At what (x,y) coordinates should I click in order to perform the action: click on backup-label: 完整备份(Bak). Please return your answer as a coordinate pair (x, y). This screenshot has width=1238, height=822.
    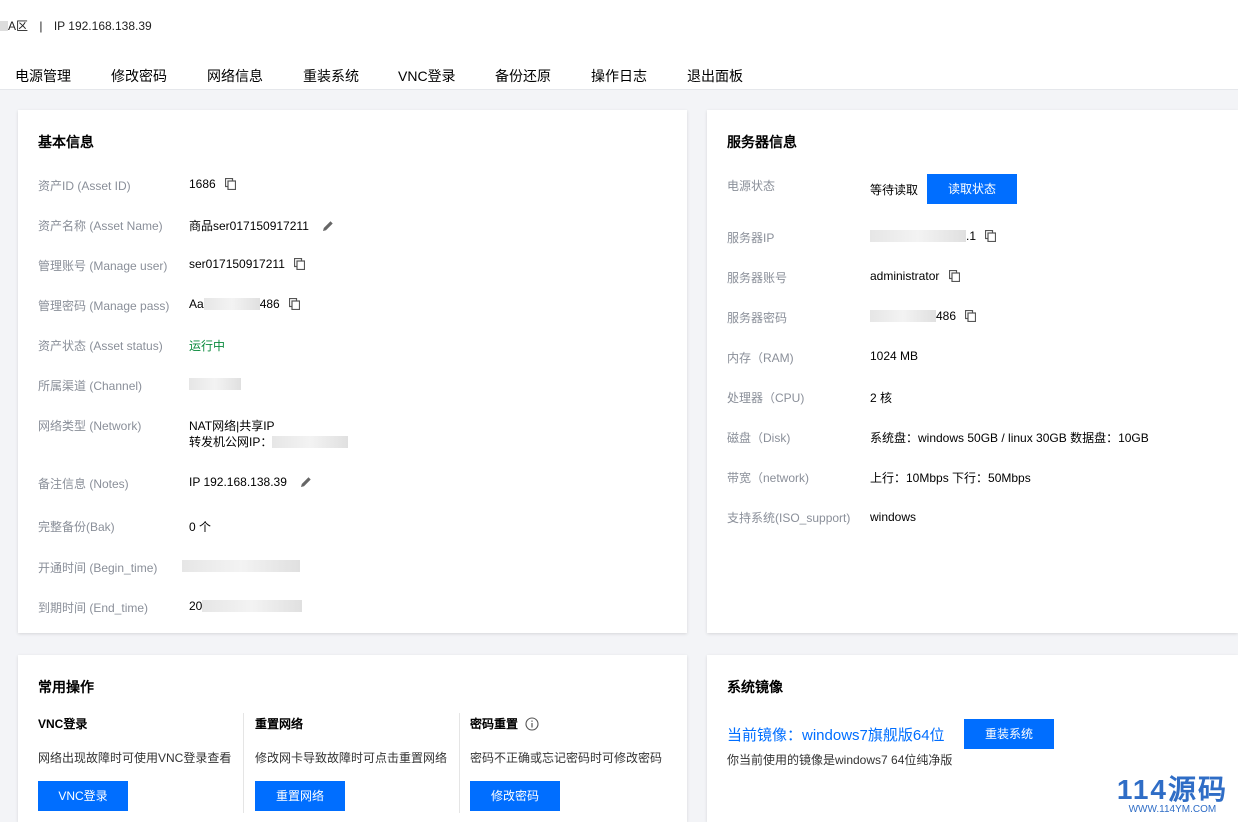
    Looking at the image, I should click on (76, 527).